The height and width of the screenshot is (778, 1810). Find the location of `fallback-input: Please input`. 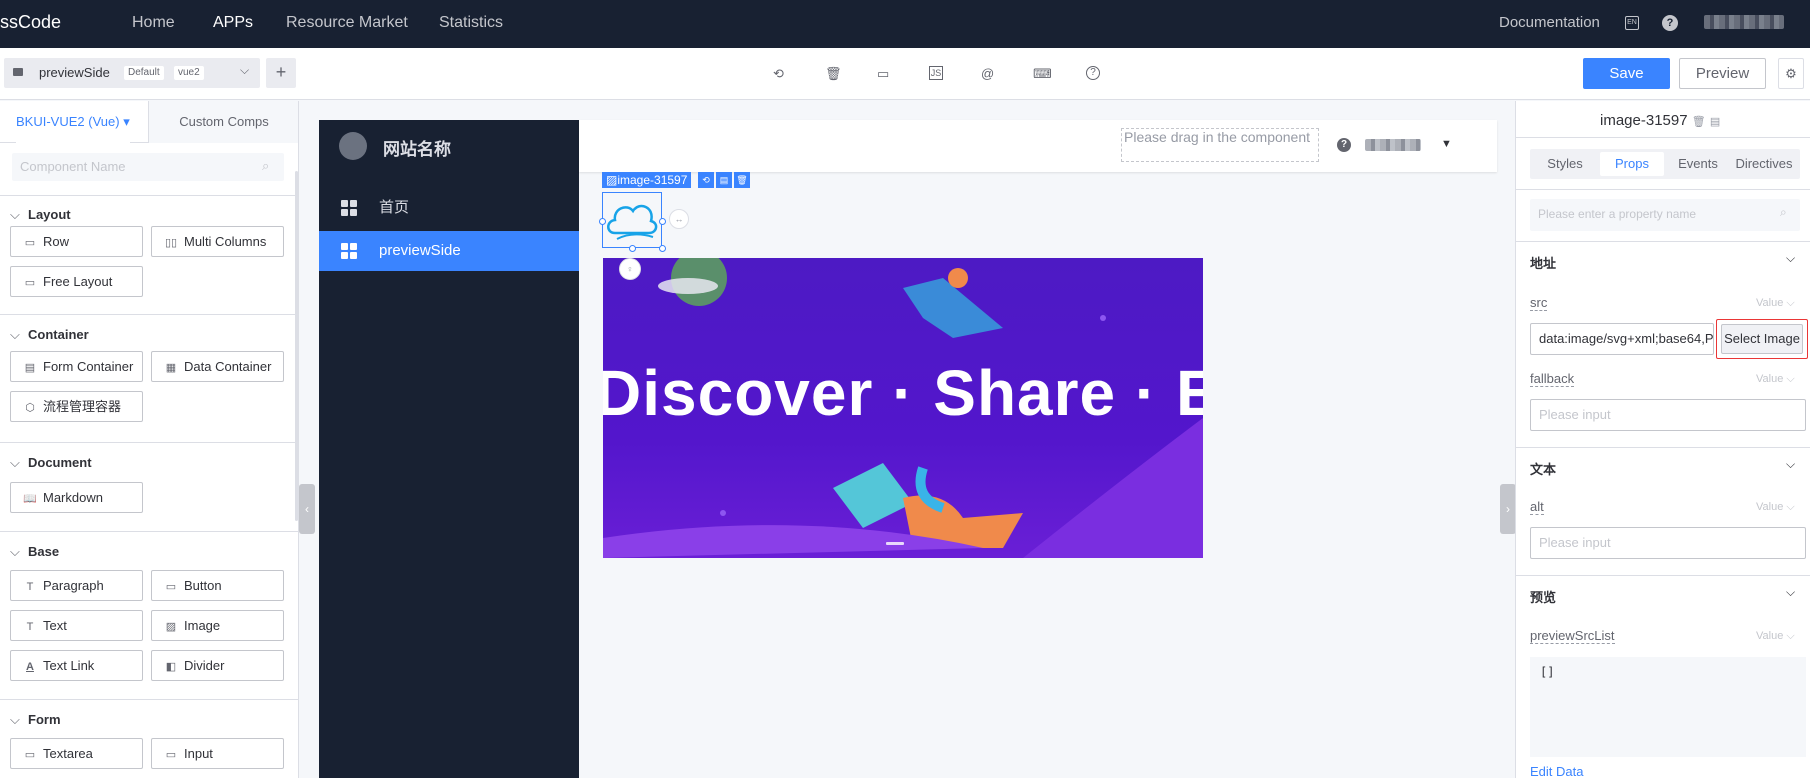

fallback-input: Please input is located at coordinates (1668, 415).